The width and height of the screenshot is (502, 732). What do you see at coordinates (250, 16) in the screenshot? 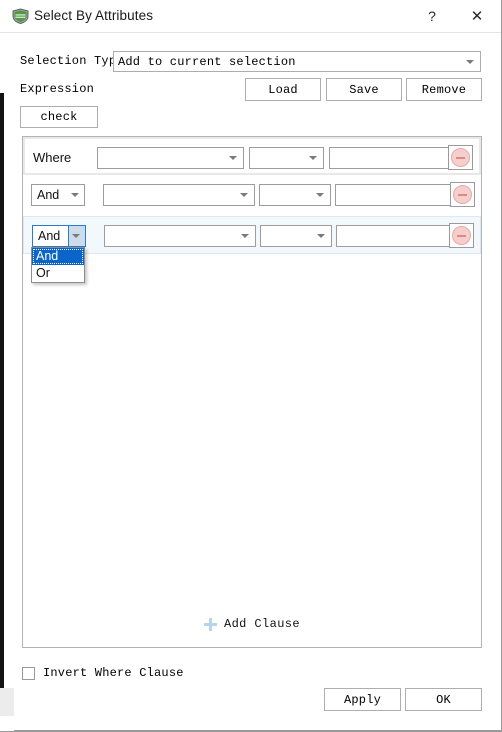
I see `title-bar: Select By Attributes ? ✕` at bounding box center [250, 16].